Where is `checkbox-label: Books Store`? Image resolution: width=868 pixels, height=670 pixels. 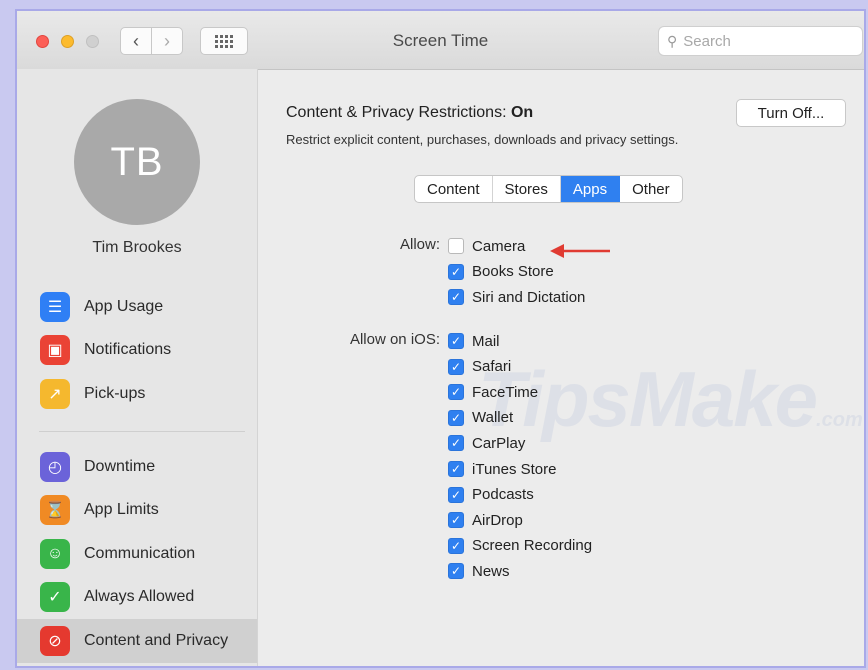
checkbox-label: Books Store is located at coordinates (513, 271).